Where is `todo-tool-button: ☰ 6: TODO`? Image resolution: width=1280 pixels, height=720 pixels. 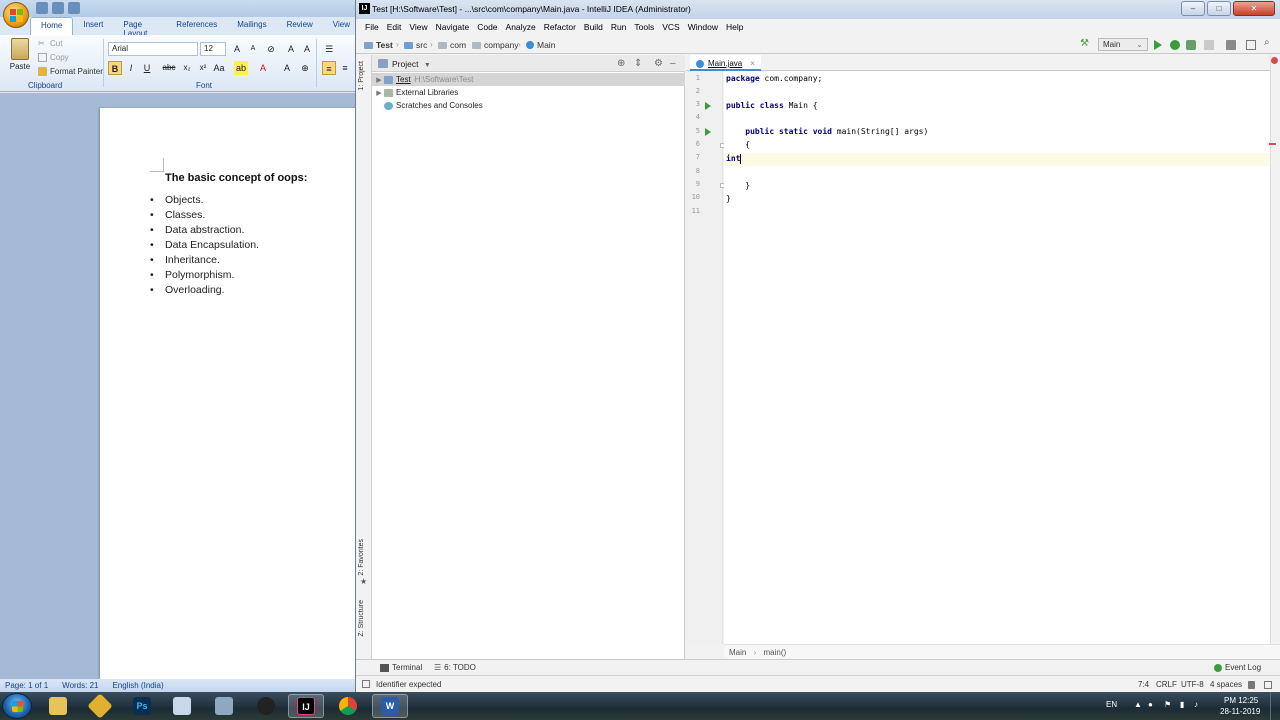
todo-tool-button: ☰ 6: TODO is located at coordinates (455, 667).